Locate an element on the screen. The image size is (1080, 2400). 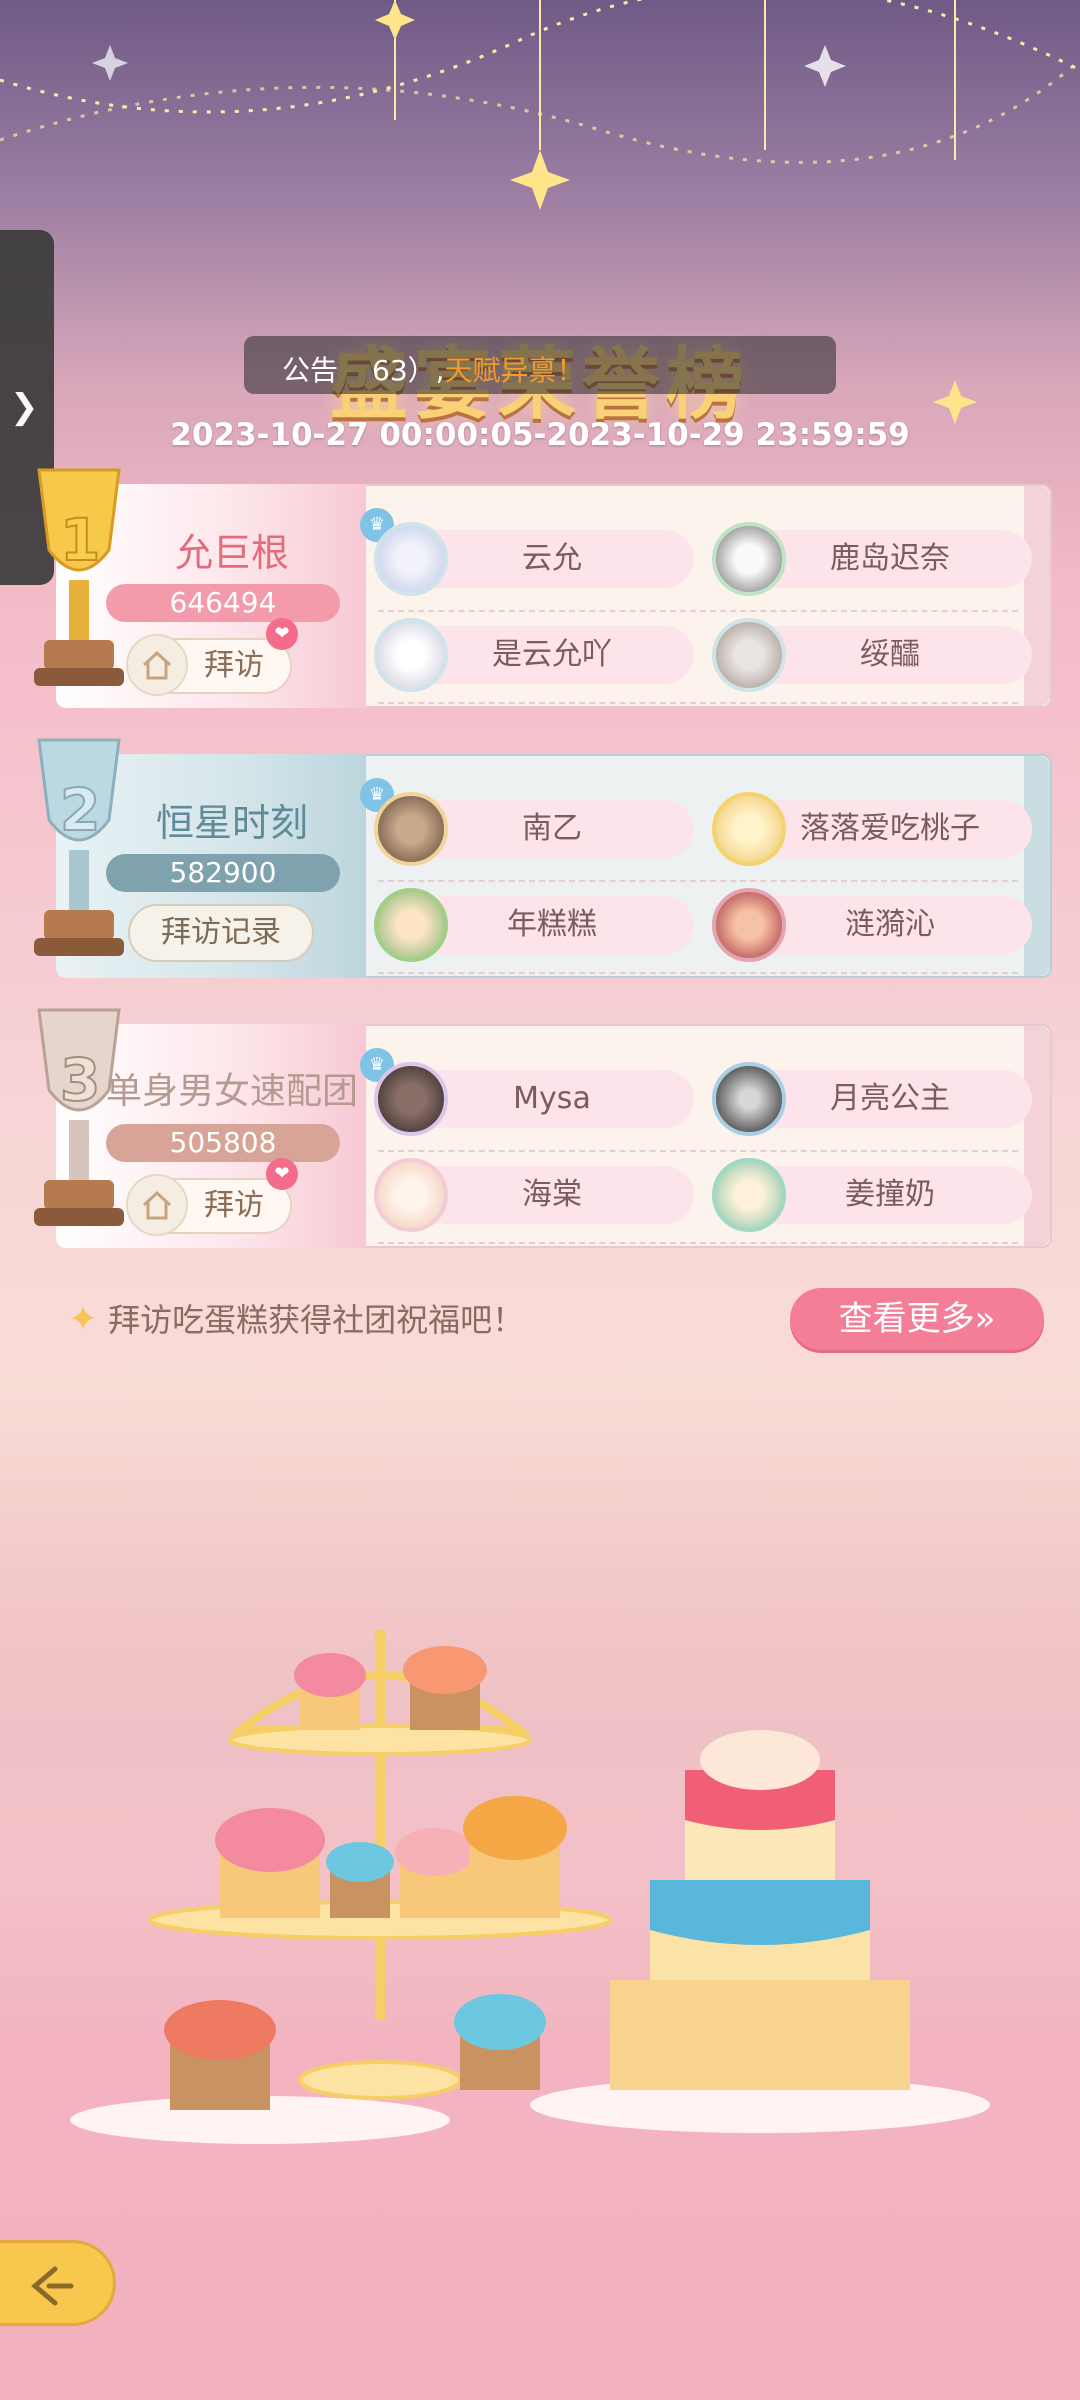
member-item: 是云允吖 is located at coordinates (534, 655).